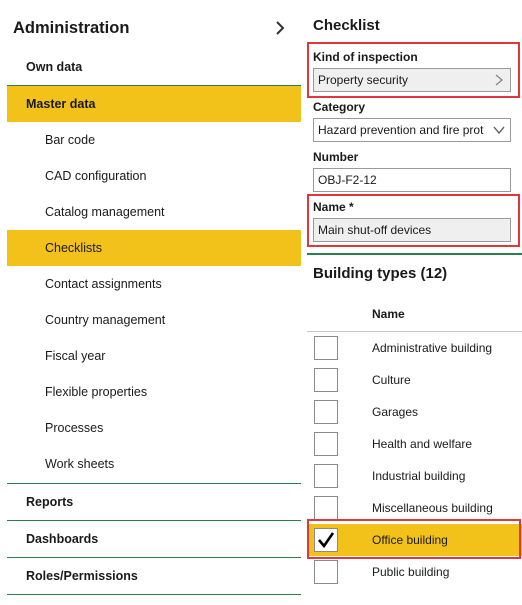  I want to click on nav-subitem-contact-assignments: Contact assignments, so click(154, 284).